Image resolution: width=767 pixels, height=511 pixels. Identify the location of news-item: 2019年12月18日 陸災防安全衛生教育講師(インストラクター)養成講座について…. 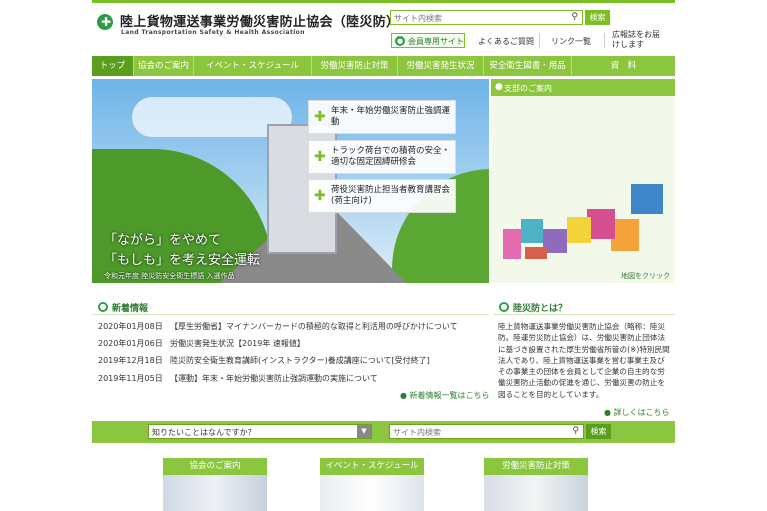
(264, 360).